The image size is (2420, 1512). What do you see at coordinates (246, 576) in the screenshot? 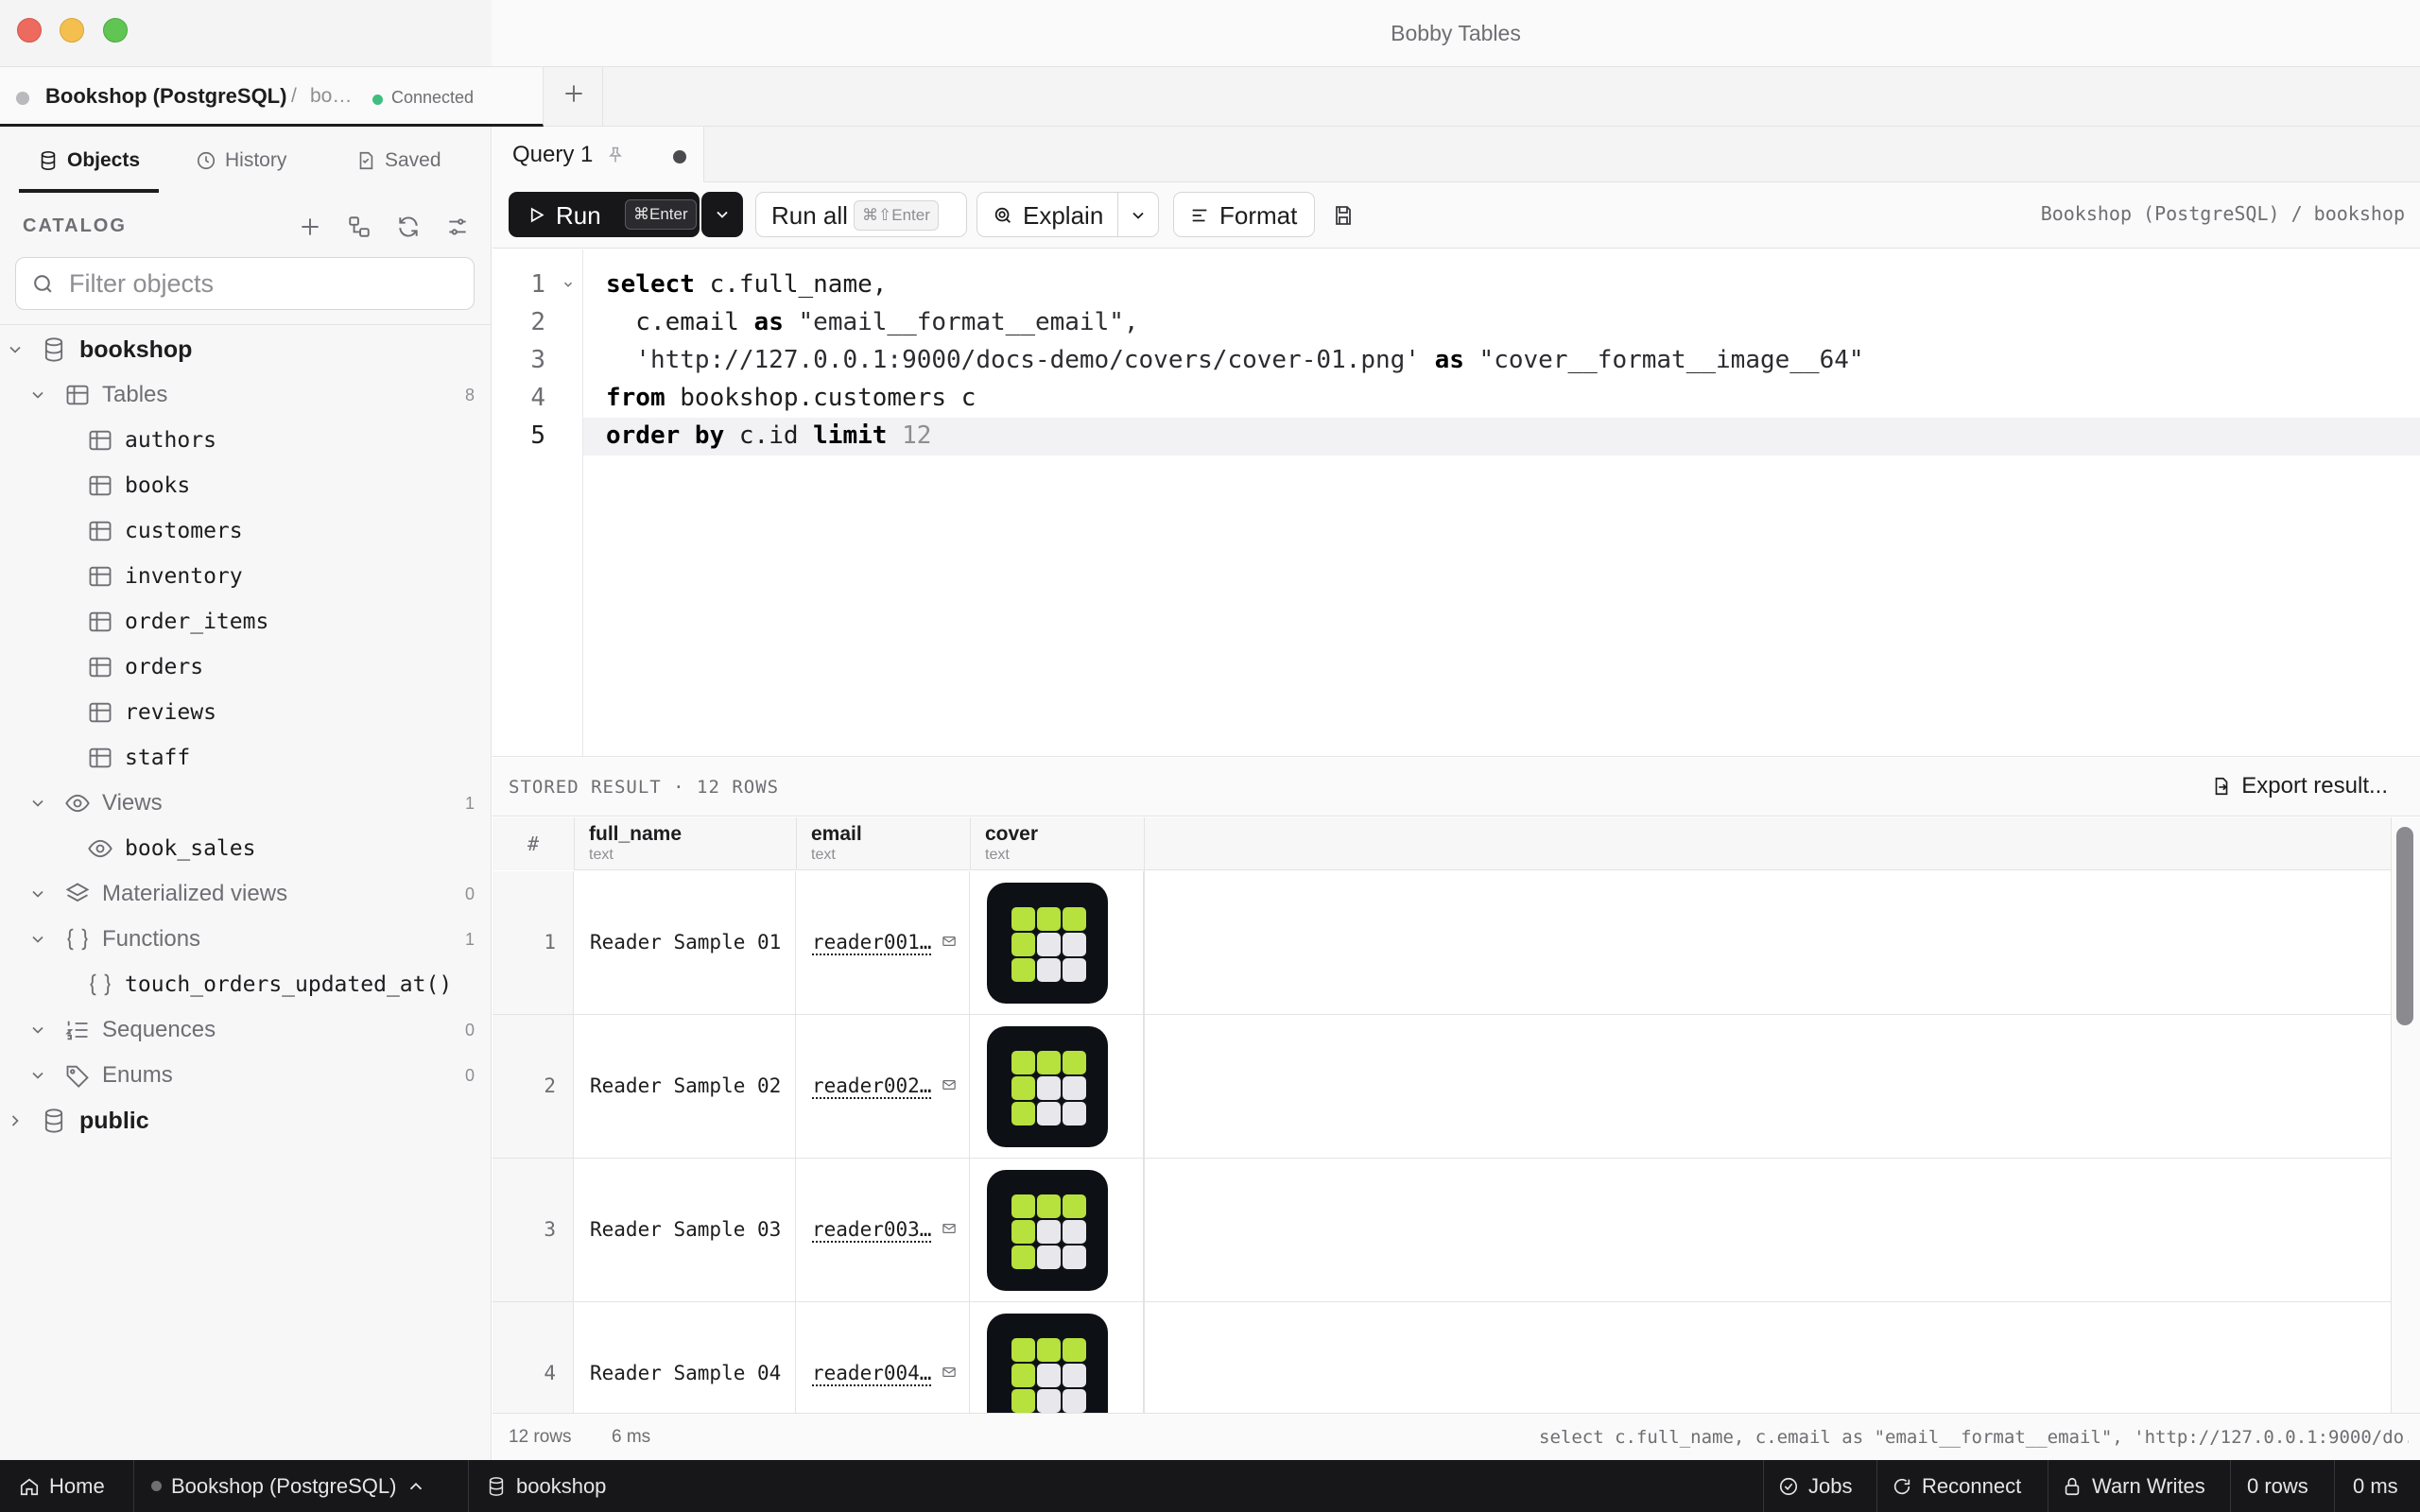
I see `tree-item-inventory: inventory` at bounding box center [246, 576].